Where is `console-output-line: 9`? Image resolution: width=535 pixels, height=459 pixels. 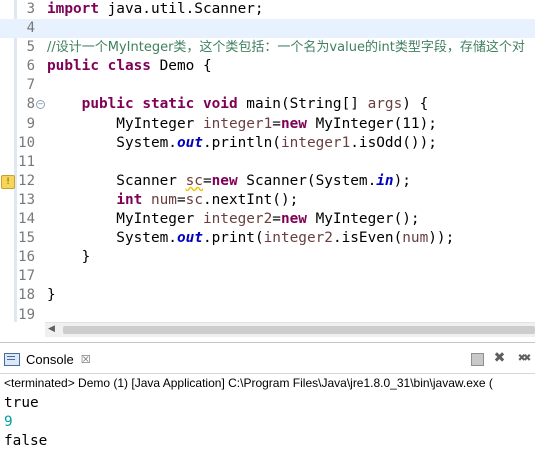
console-output-line: 9 is located at coordinates (8, 422).